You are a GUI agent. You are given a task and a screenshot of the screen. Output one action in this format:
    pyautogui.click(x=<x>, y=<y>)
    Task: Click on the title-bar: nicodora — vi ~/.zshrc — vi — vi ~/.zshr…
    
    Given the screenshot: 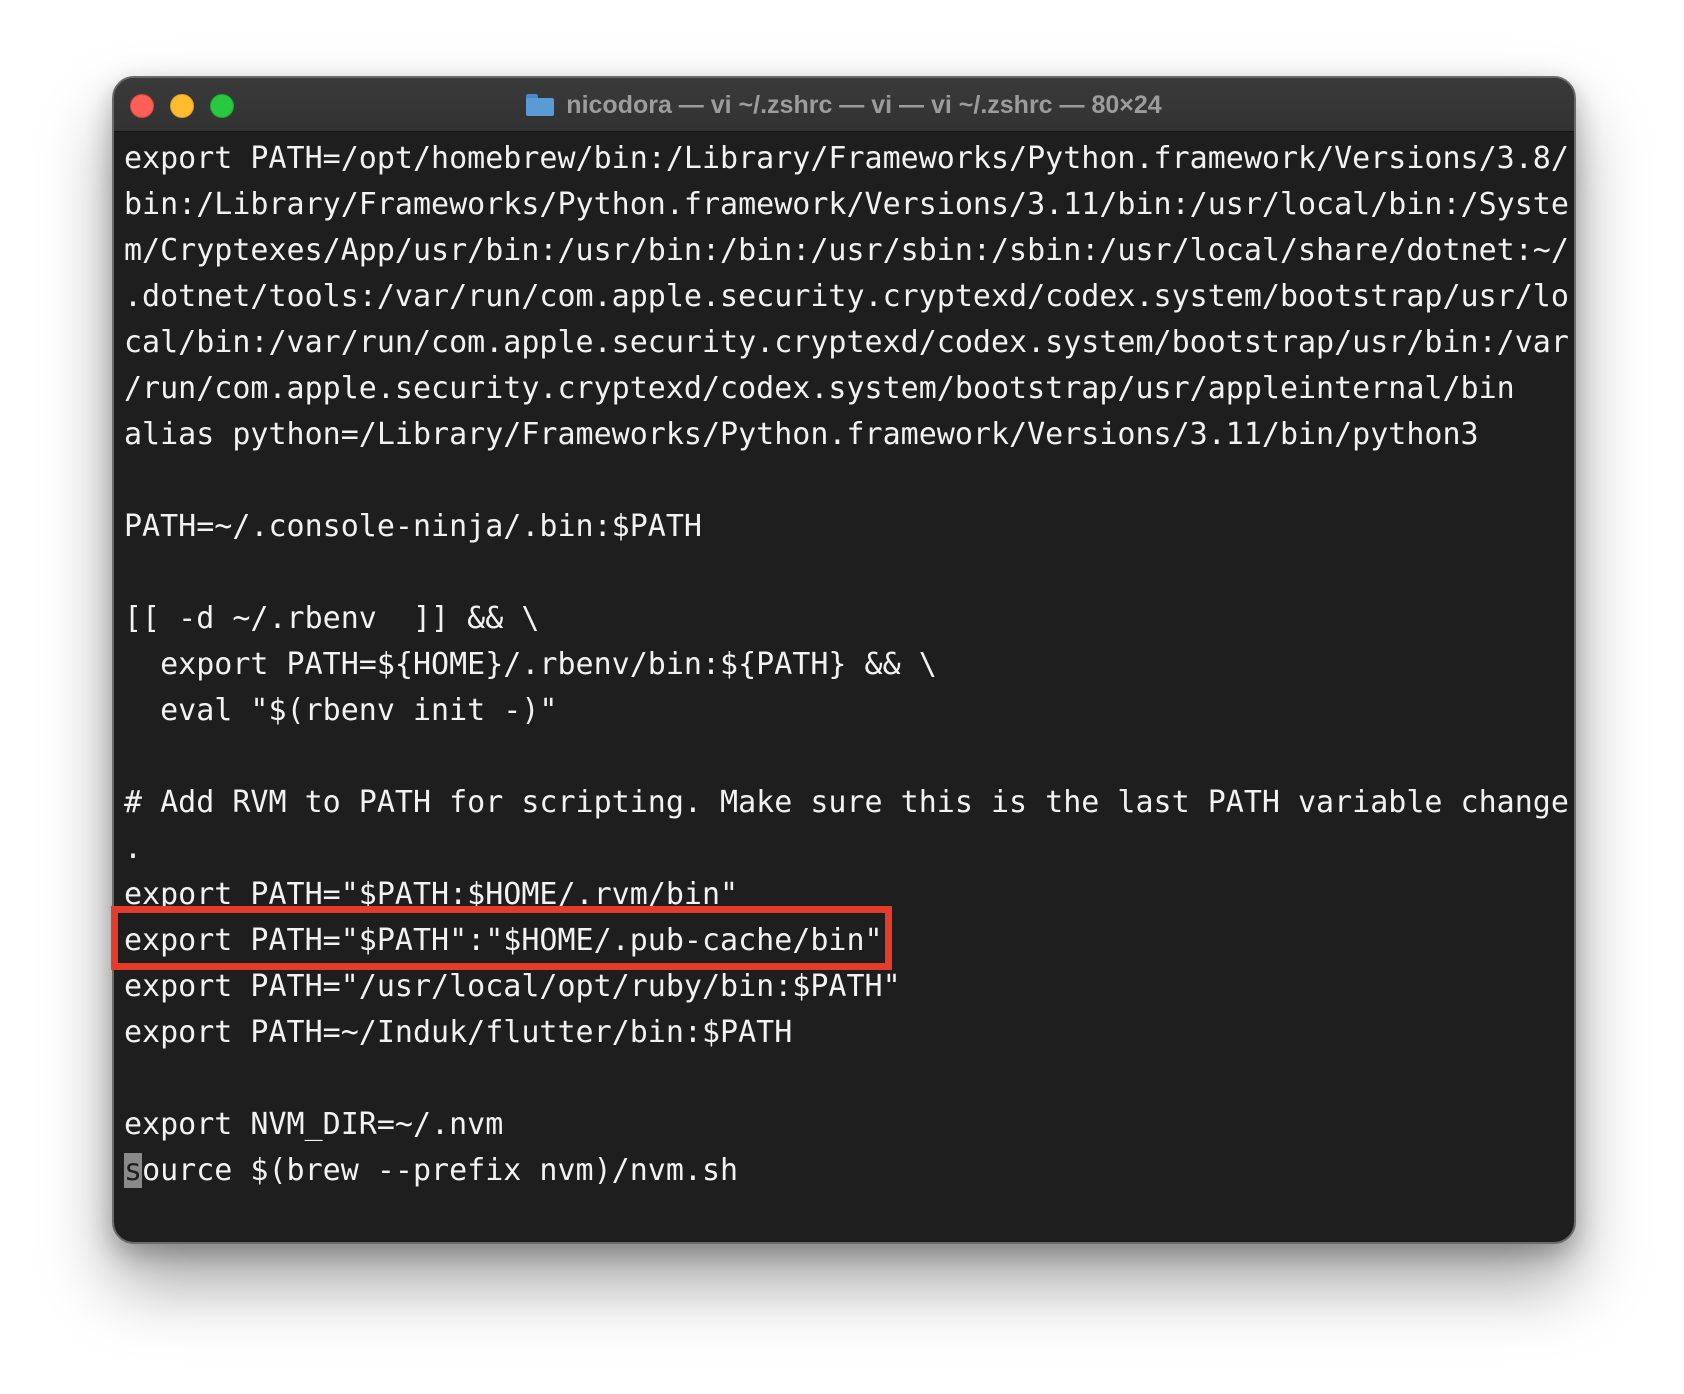 What is the action you would take?
    pyautogui.click(x=844, y=105)
    